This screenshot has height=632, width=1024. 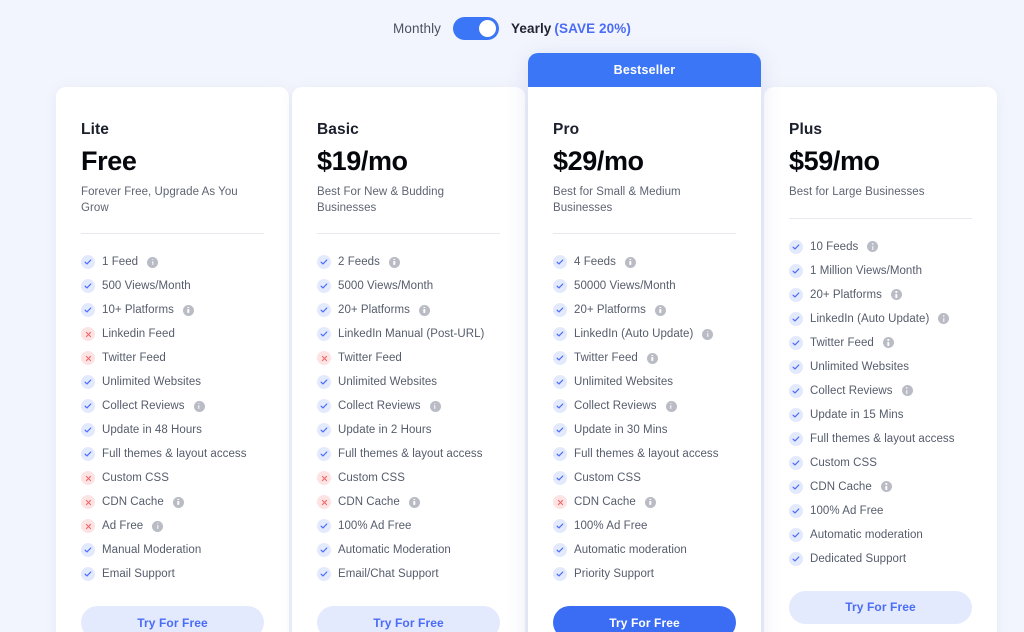 I want to click on feature-label: 1 Feed, so click(x=120, y=262).